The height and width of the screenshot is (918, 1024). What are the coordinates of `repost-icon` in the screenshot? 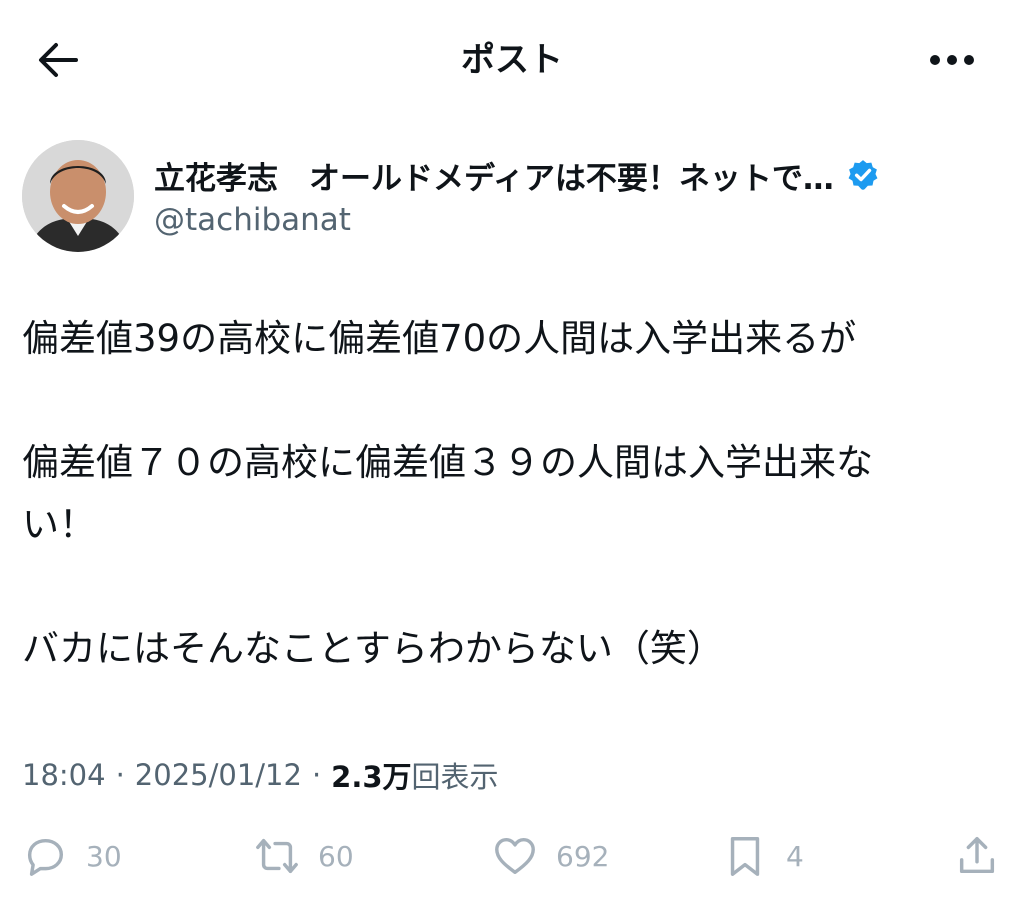 It's located at (277, 856).